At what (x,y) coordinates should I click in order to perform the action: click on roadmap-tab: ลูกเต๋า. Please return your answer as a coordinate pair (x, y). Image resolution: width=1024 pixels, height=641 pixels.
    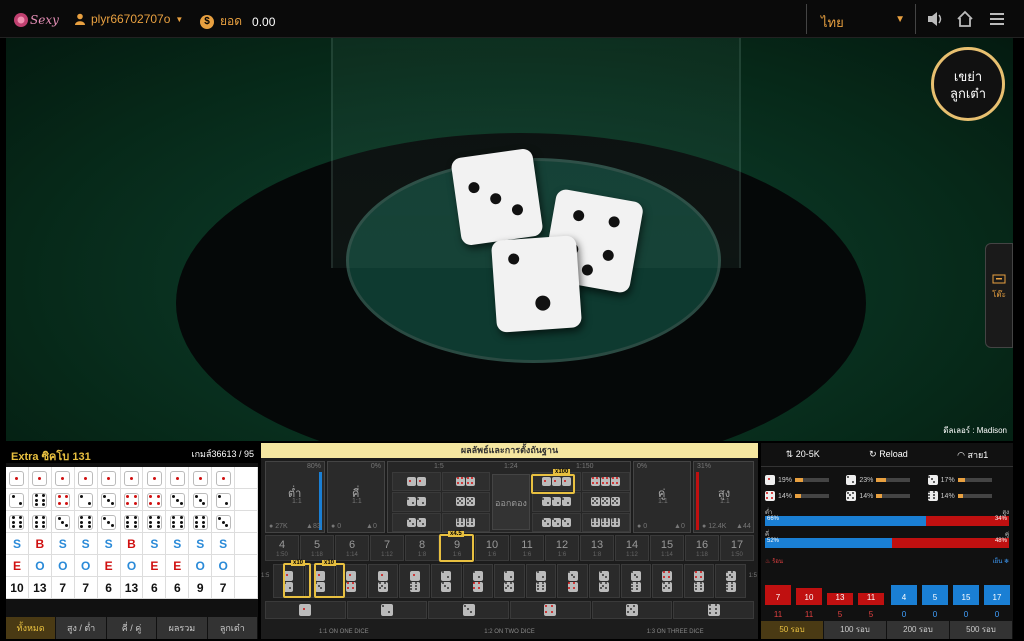
    Looking at the image, I should click on (233, 628).